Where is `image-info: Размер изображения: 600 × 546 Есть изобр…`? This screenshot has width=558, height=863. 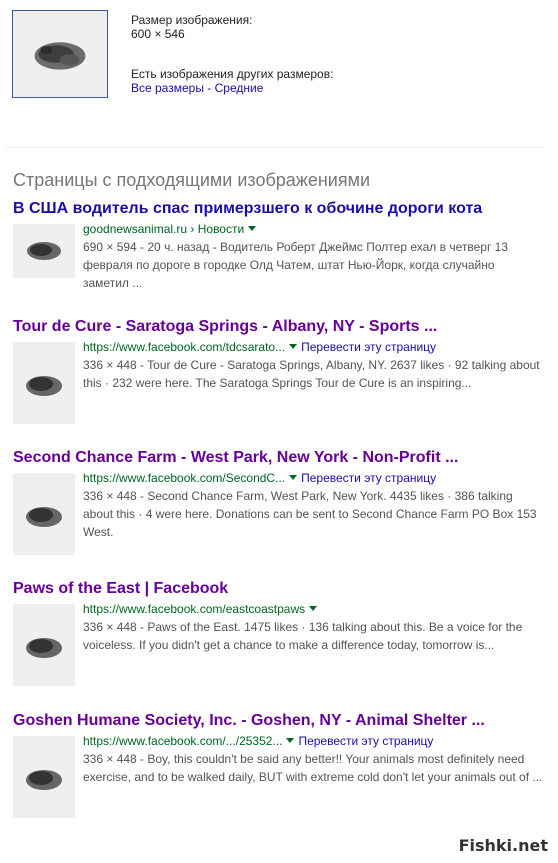
image-info: Размер изображения: 600 × 546 Есть изобр… is located at coordinates (232, 54).